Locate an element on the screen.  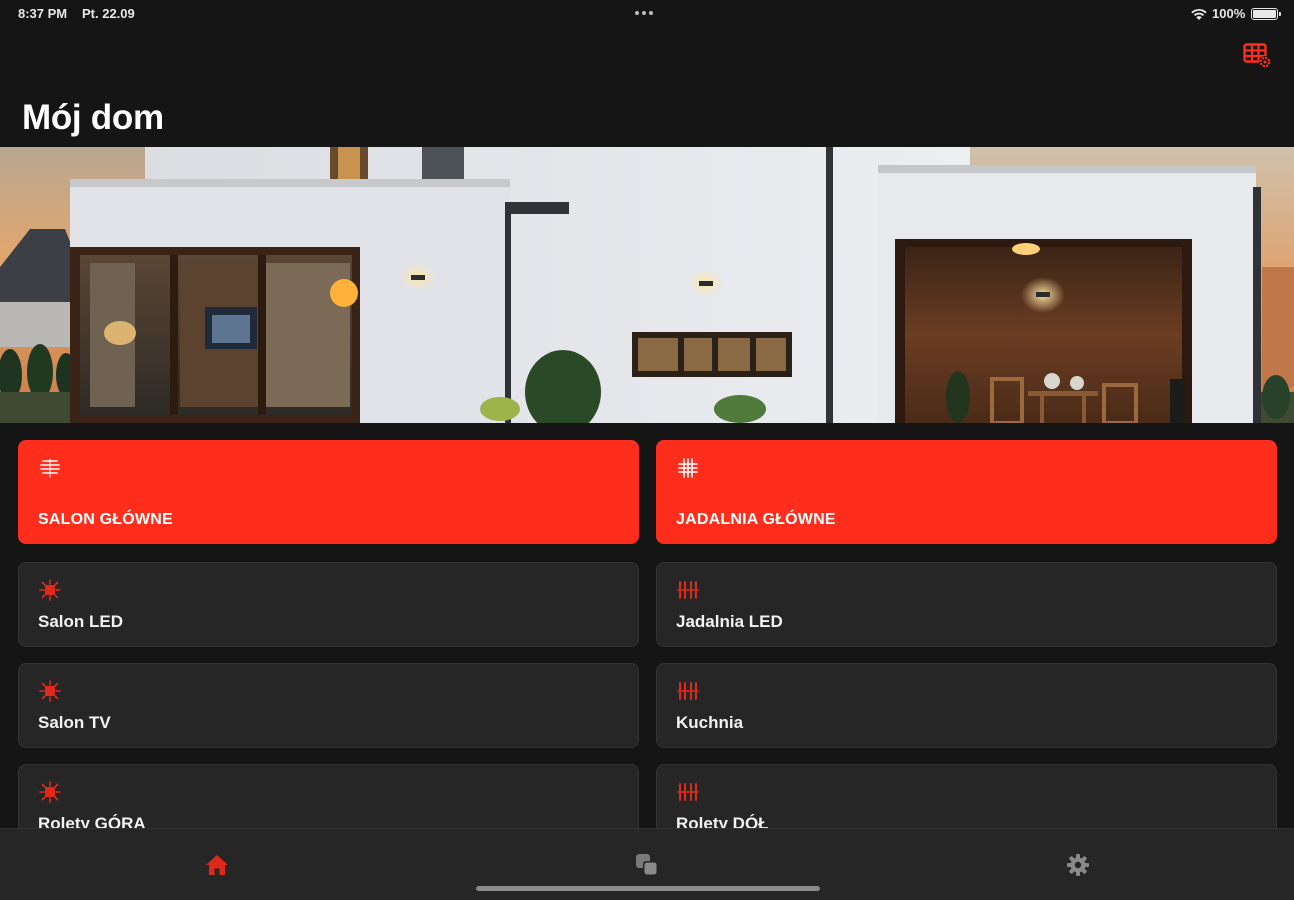
grid-settings-icon is located at coordinates (1257, 55).